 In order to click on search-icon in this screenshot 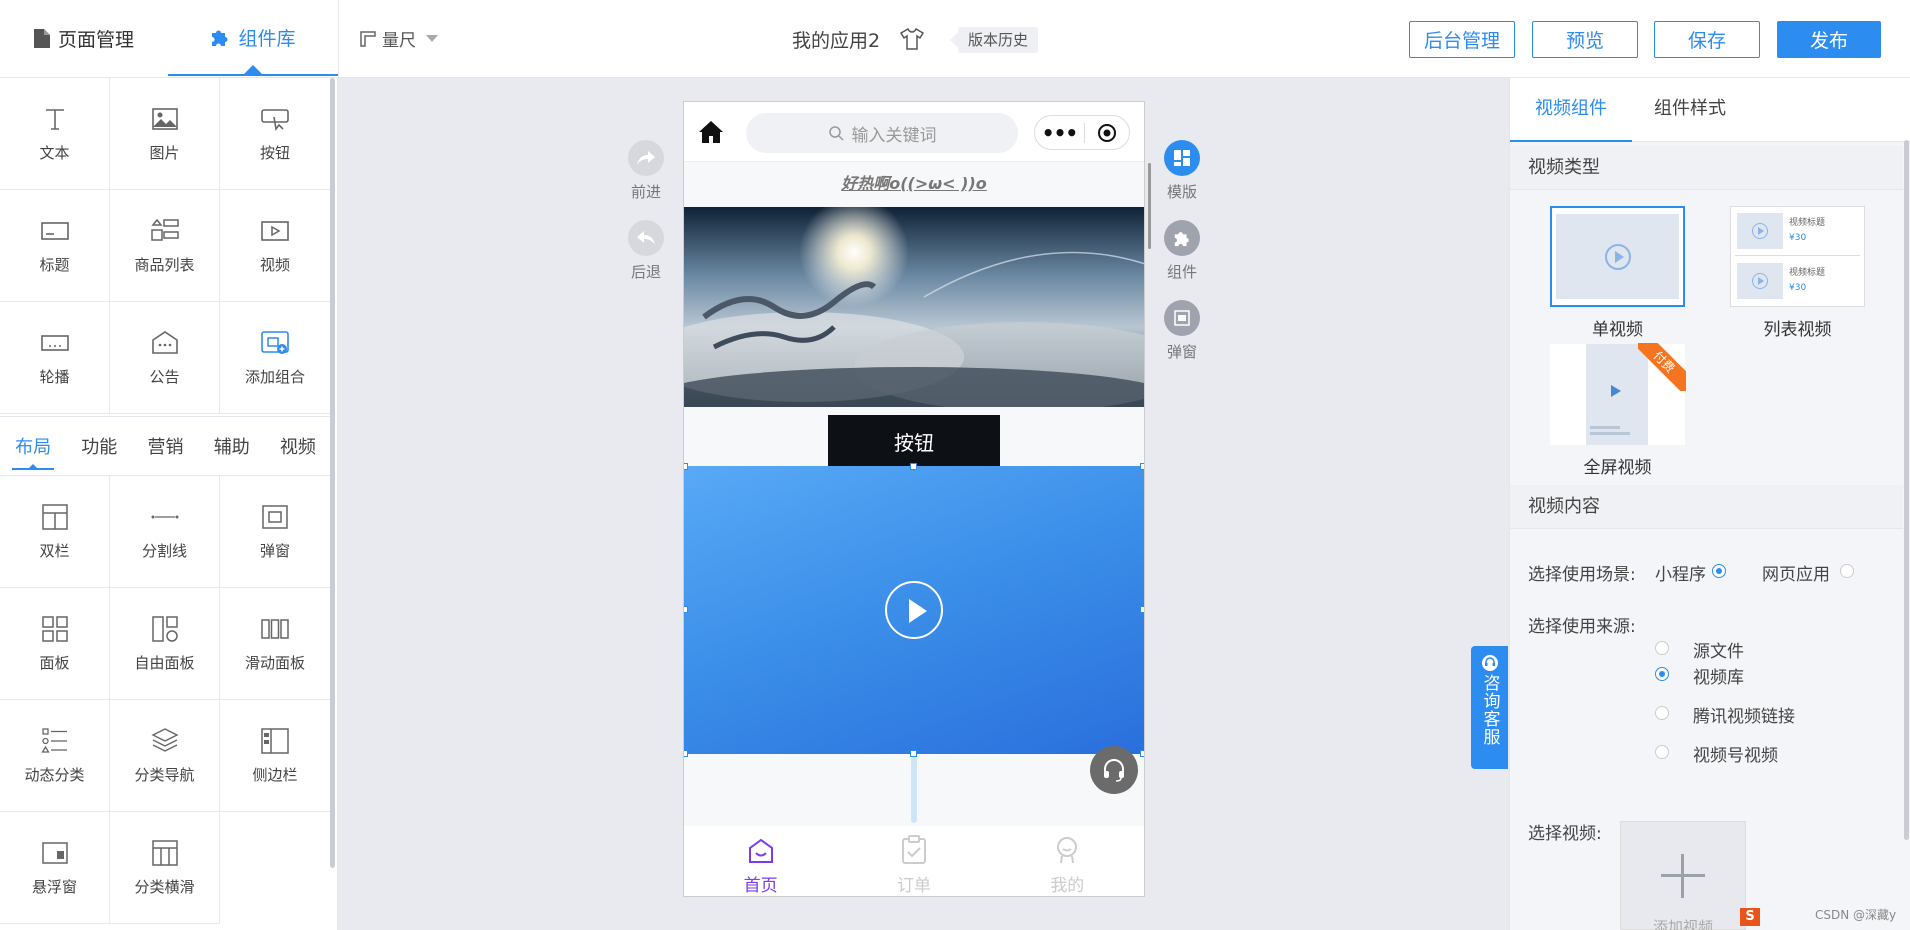, I will do `click(836, 133)`.